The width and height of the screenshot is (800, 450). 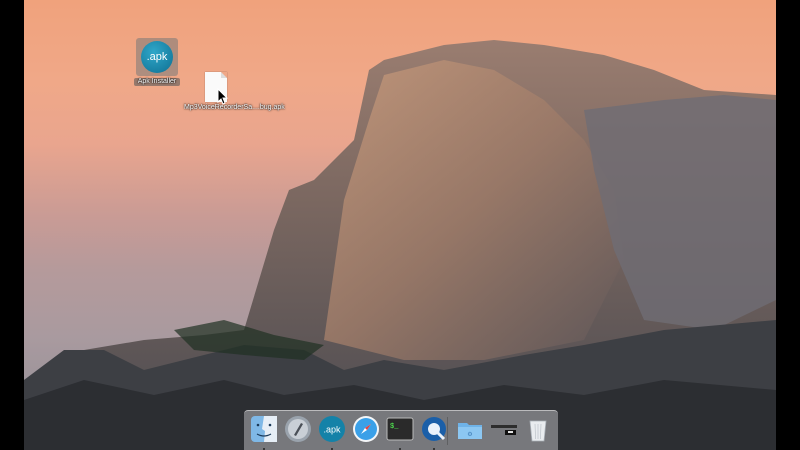 I want to click on apk-installer-glyph: .apk, so click(x=157, y=57).